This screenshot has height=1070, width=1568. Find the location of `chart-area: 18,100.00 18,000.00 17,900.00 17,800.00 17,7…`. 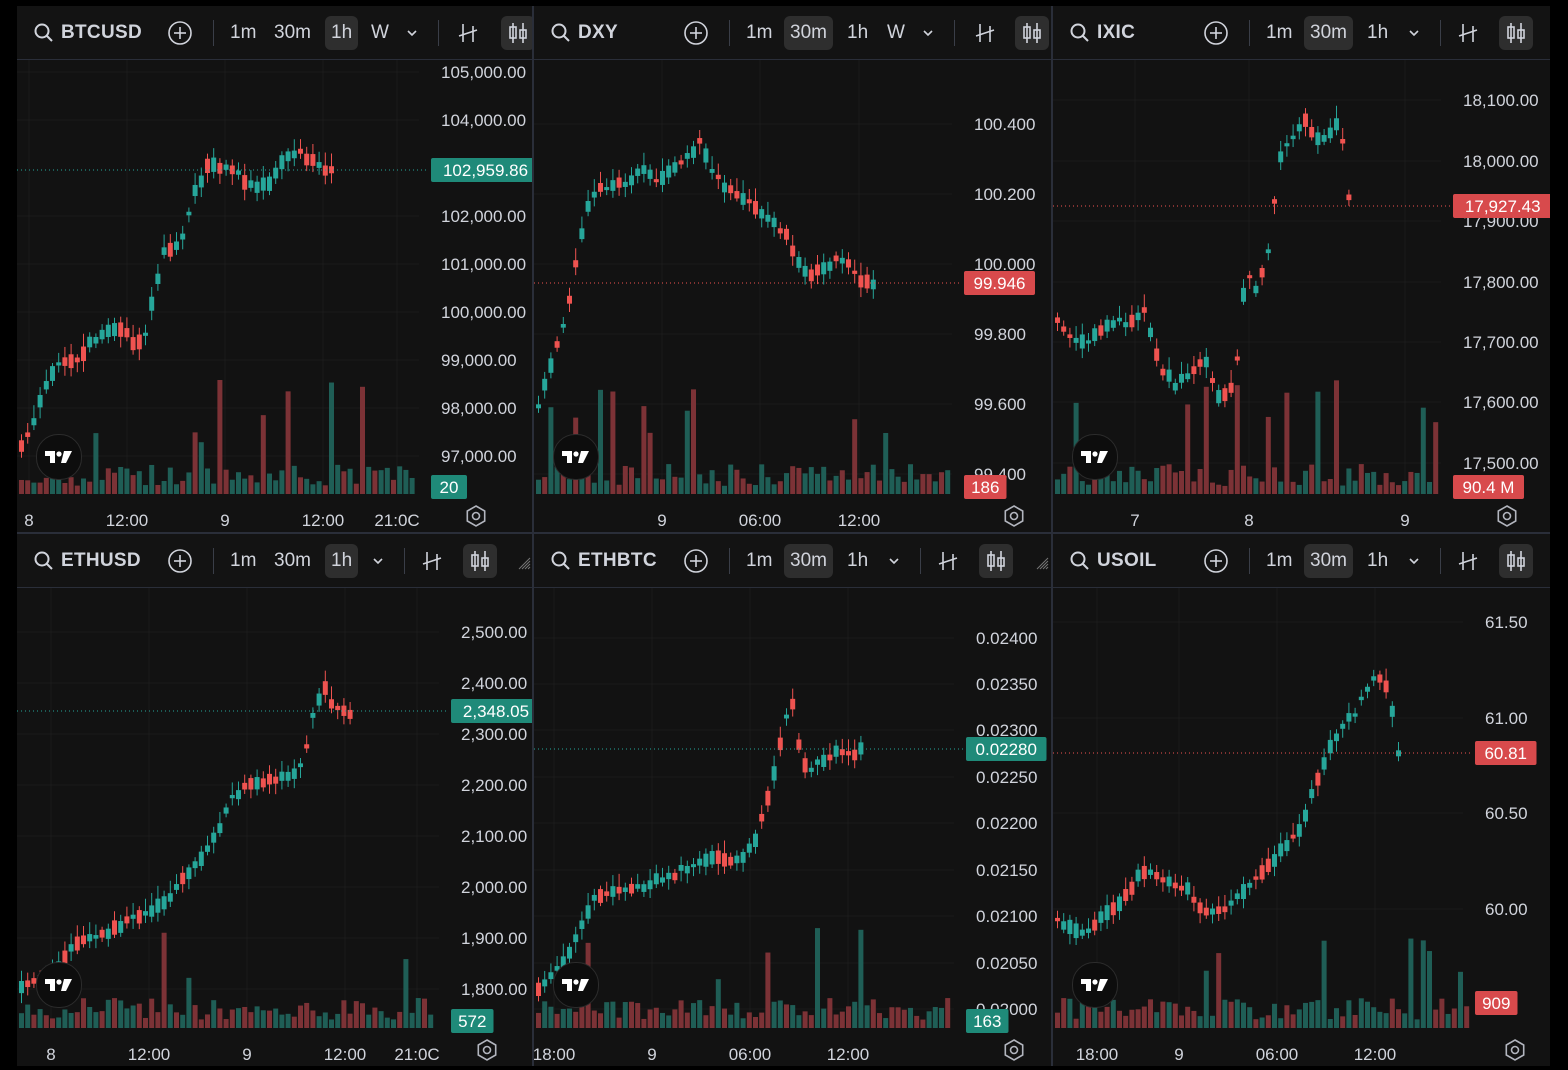

chart-area: 18,100.00 18,000.00 17,900.00 17,800.00 17,7… is located at coordinates (1301, 296).